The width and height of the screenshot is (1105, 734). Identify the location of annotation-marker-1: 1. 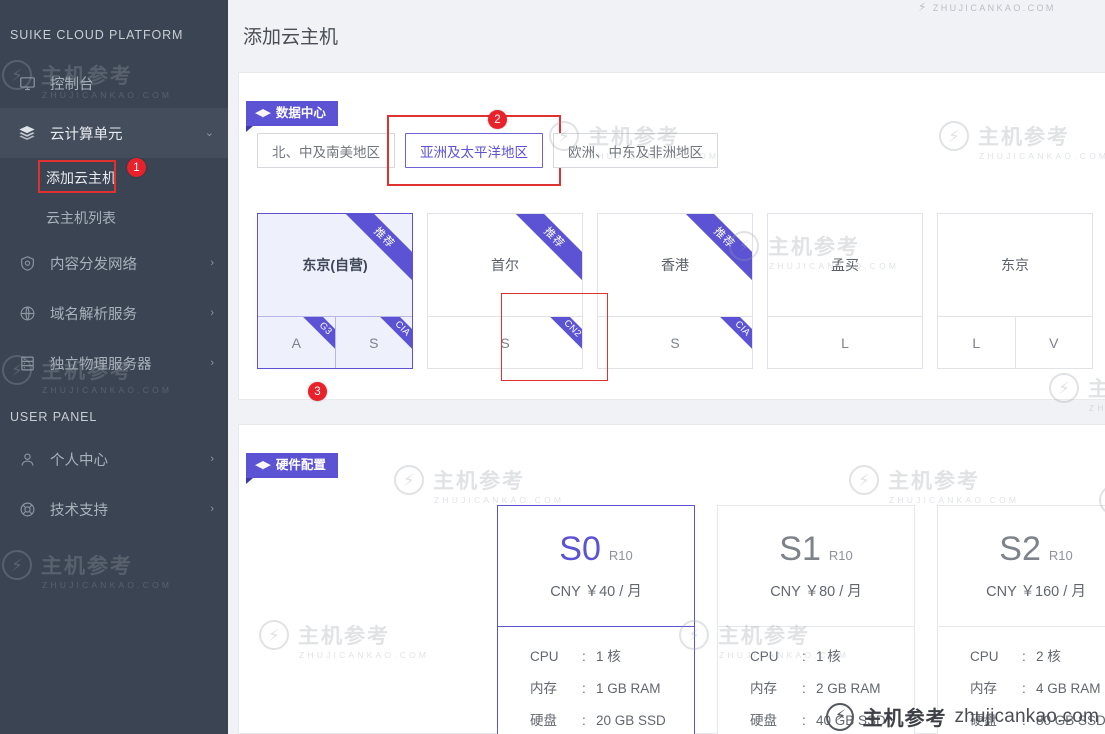
(136, 167).